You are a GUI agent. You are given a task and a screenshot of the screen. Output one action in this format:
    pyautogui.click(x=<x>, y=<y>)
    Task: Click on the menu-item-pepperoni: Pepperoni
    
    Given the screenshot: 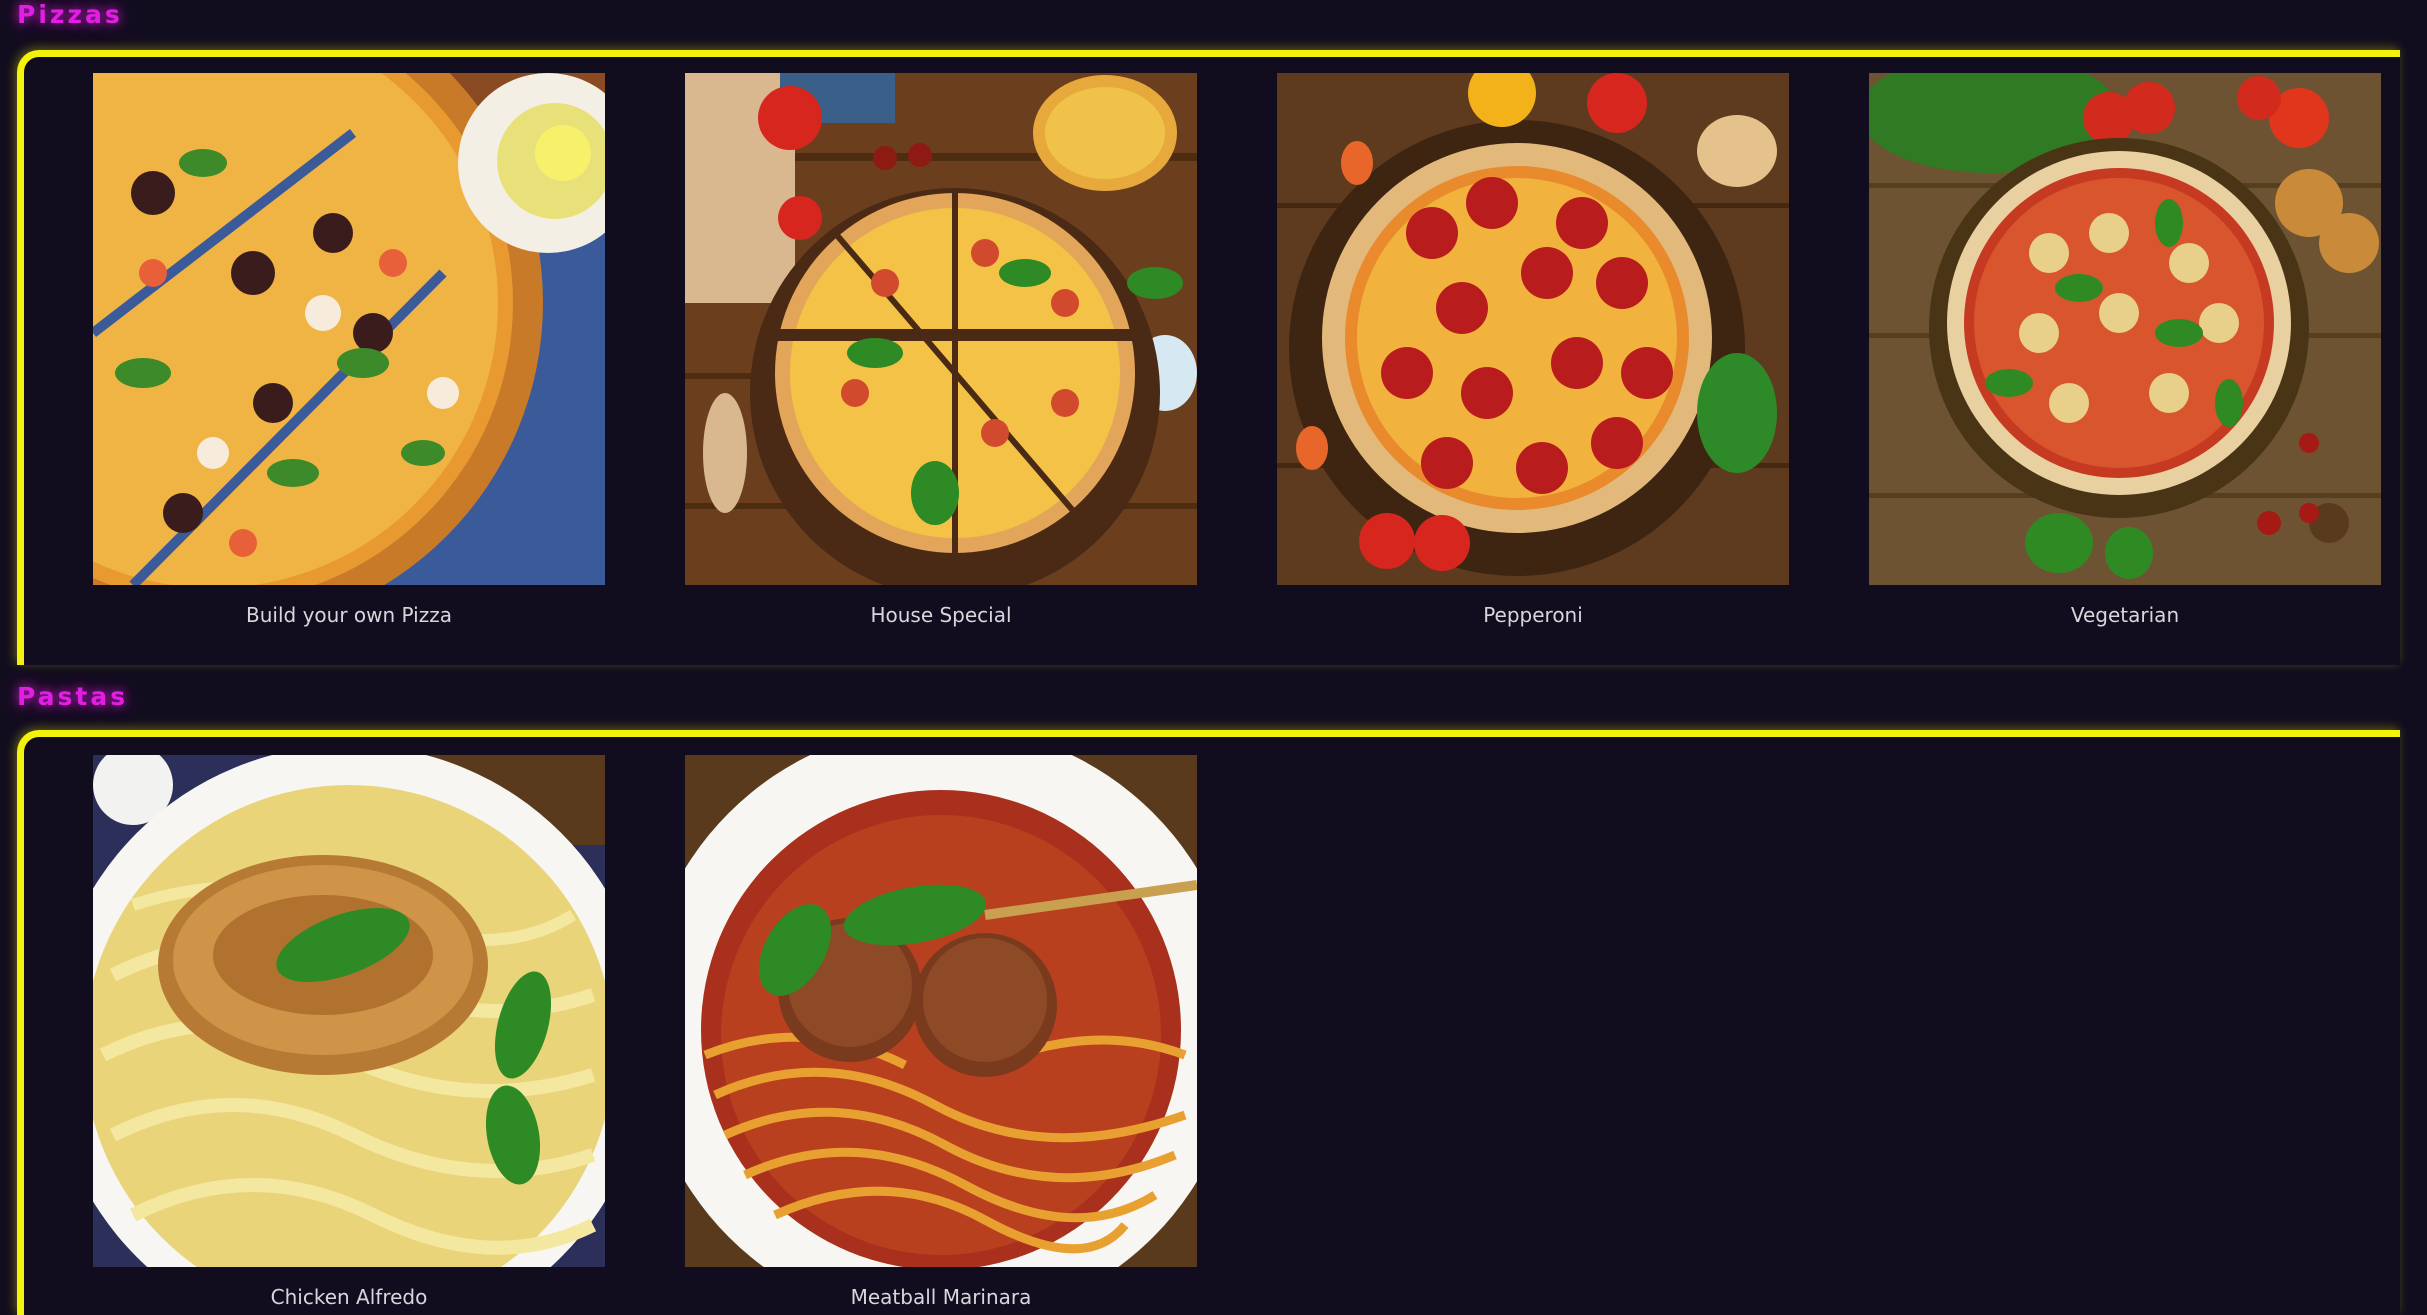 What is the action you would take?
    pyautogui.click(x=1533, y=349)
    